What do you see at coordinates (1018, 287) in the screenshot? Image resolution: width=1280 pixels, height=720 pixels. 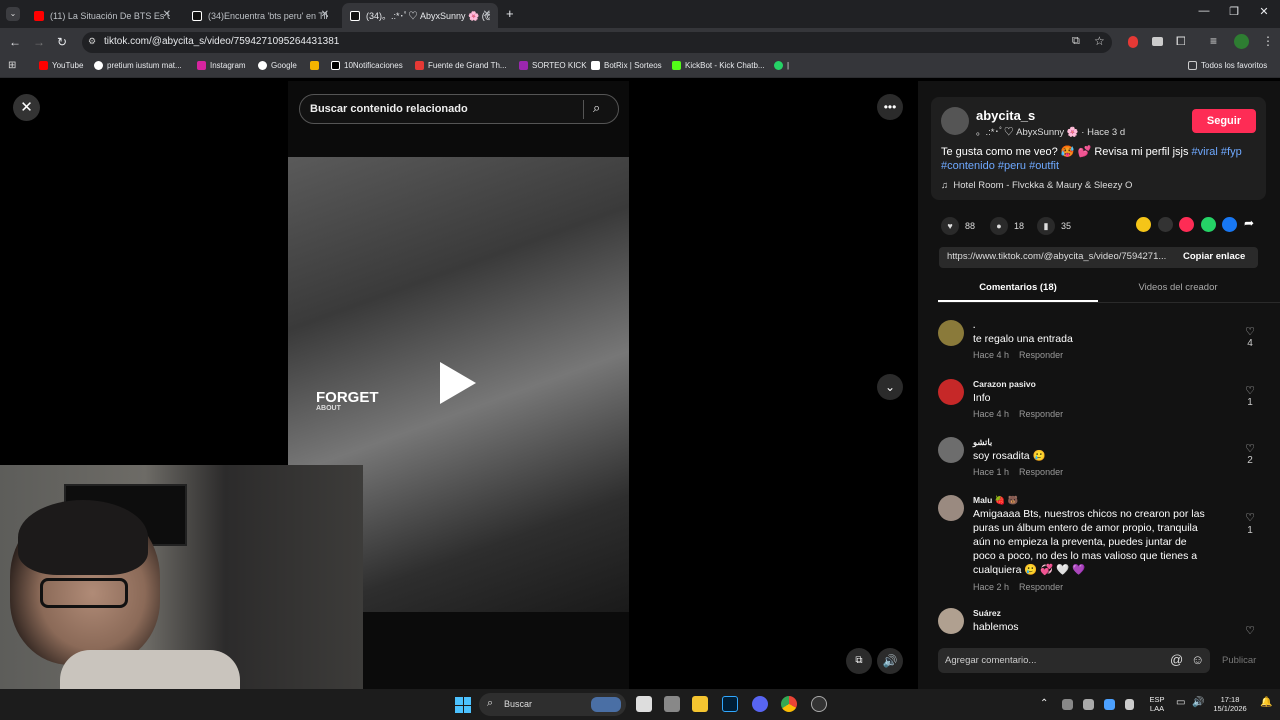 I see `tab-comments: Comentarios (18)` at bounding box center [1018, 287].